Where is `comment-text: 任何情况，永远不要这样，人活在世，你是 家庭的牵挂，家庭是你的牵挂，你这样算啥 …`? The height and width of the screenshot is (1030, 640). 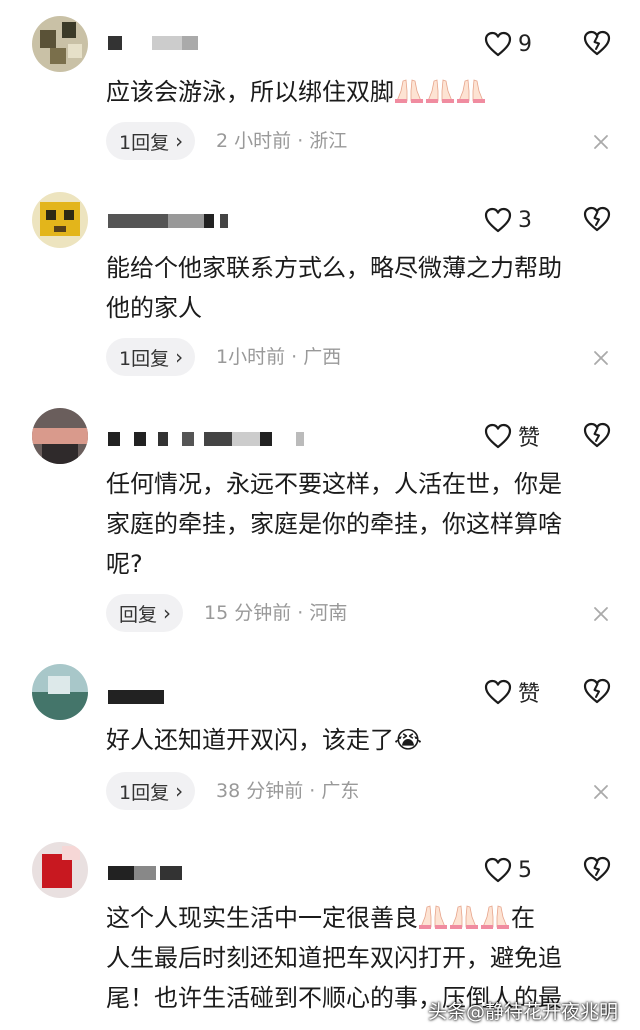 comment-text: 任何情况，永远不要这样，人活在世，你是 家庭的牵挂，家庭是你的牵挂，你这样算啥 … is located at coordinates (334, 524).